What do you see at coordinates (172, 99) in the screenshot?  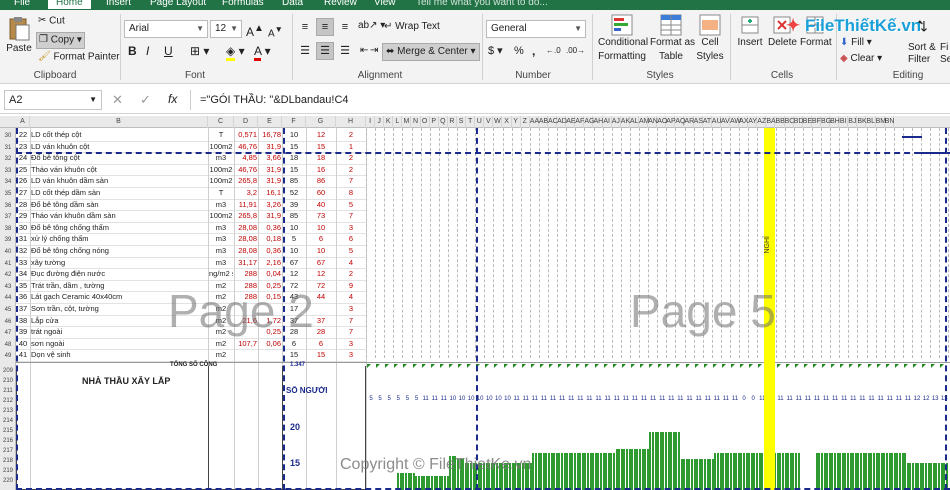 I see `insert-function-button: fx` at bounding box center [172, 99].